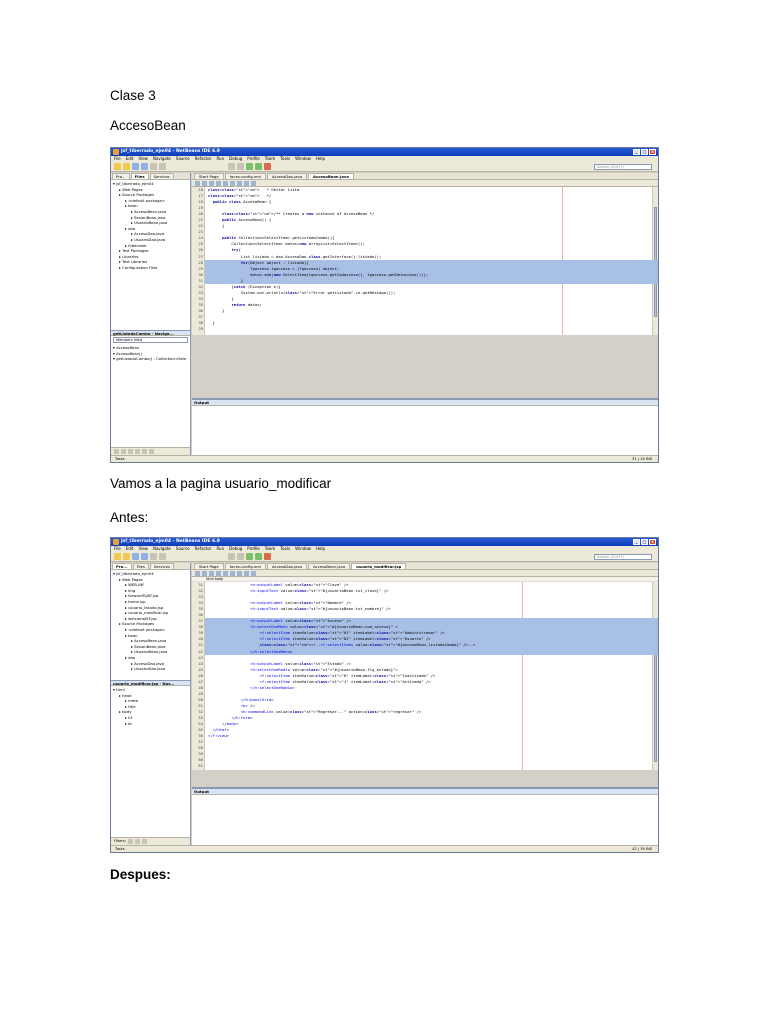 The height and width of the screenshot is (1024, 768). I want to click on line-number: 39, so click(200, 329).